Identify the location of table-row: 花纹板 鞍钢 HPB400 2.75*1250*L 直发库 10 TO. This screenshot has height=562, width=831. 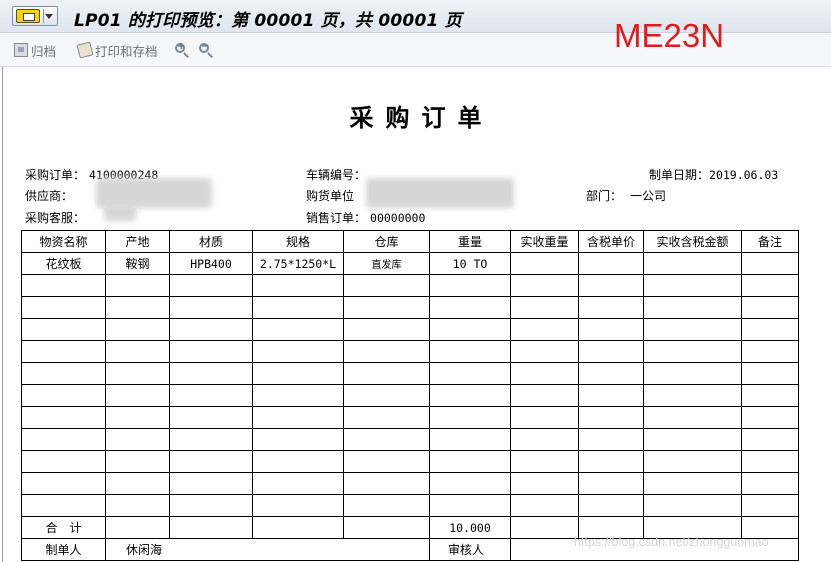
(410, 263).